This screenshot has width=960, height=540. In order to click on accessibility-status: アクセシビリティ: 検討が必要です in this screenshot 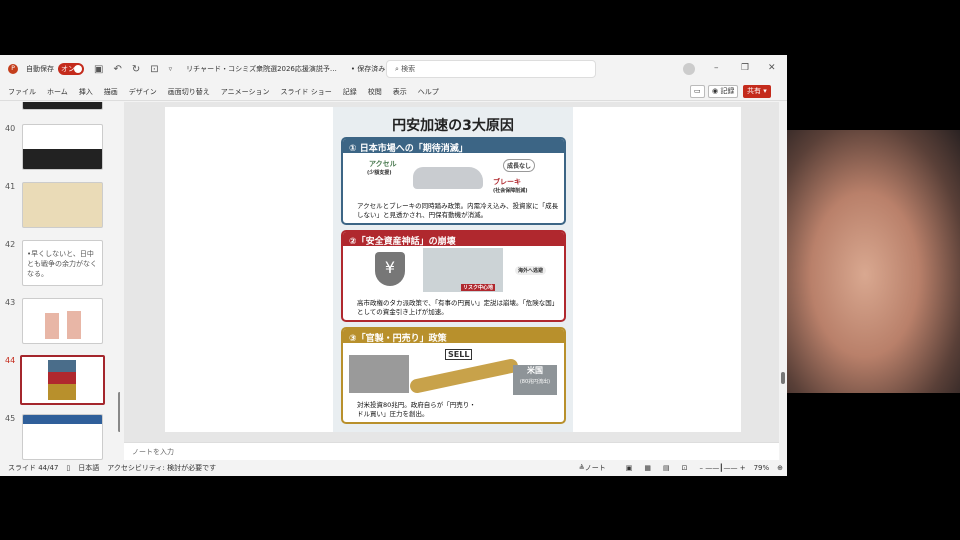, I will do `click(161, 468)`.